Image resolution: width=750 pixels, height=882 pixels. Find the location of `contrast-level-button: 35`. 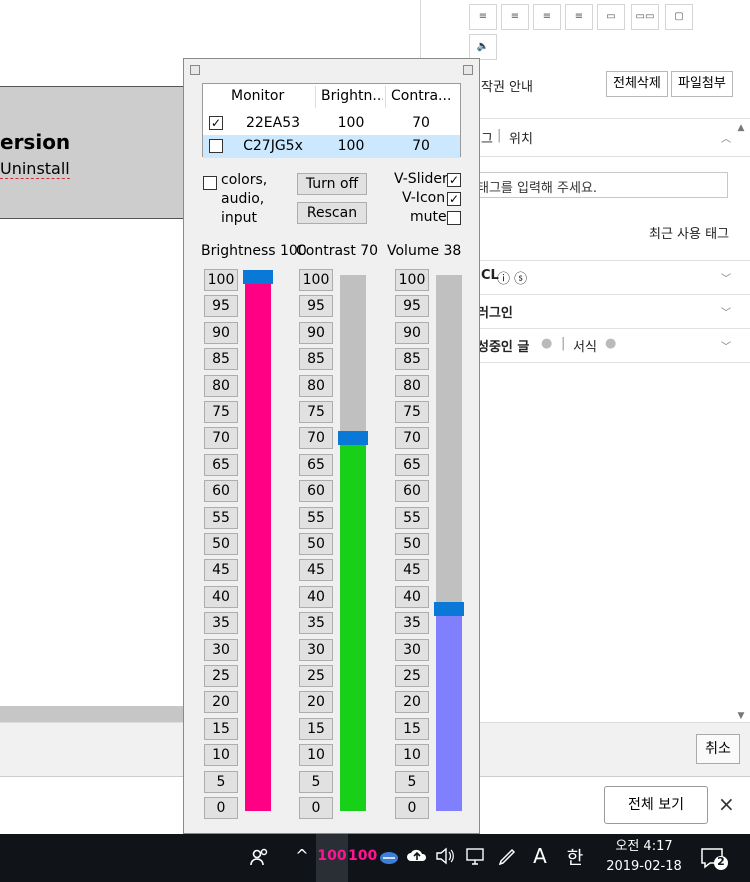

contrast-level-button: 35 is located at coordinates (316, 623).